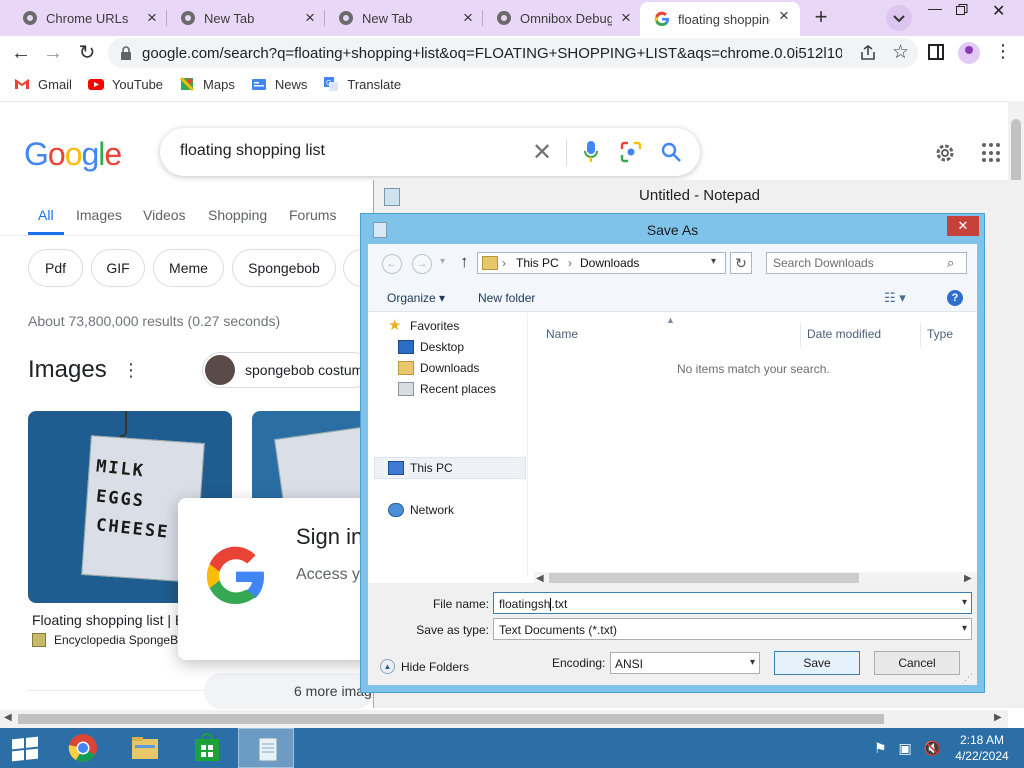 The height and width of the screenshot is (768, 1024). I want to click on dialog-close-button: ✕, so click(963, 226).